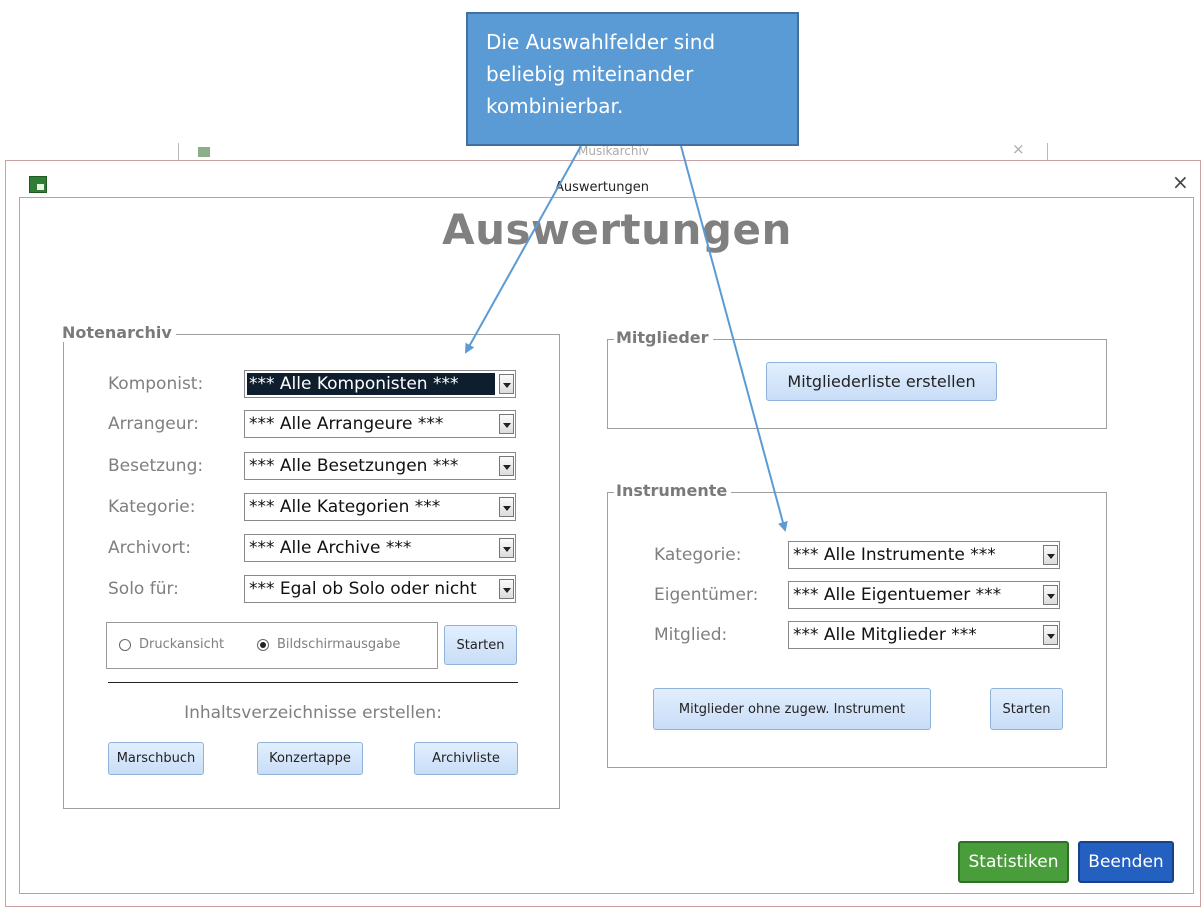  I want to click on komponist-combo: *** Alle Komponisten ***, so click(380, 384).